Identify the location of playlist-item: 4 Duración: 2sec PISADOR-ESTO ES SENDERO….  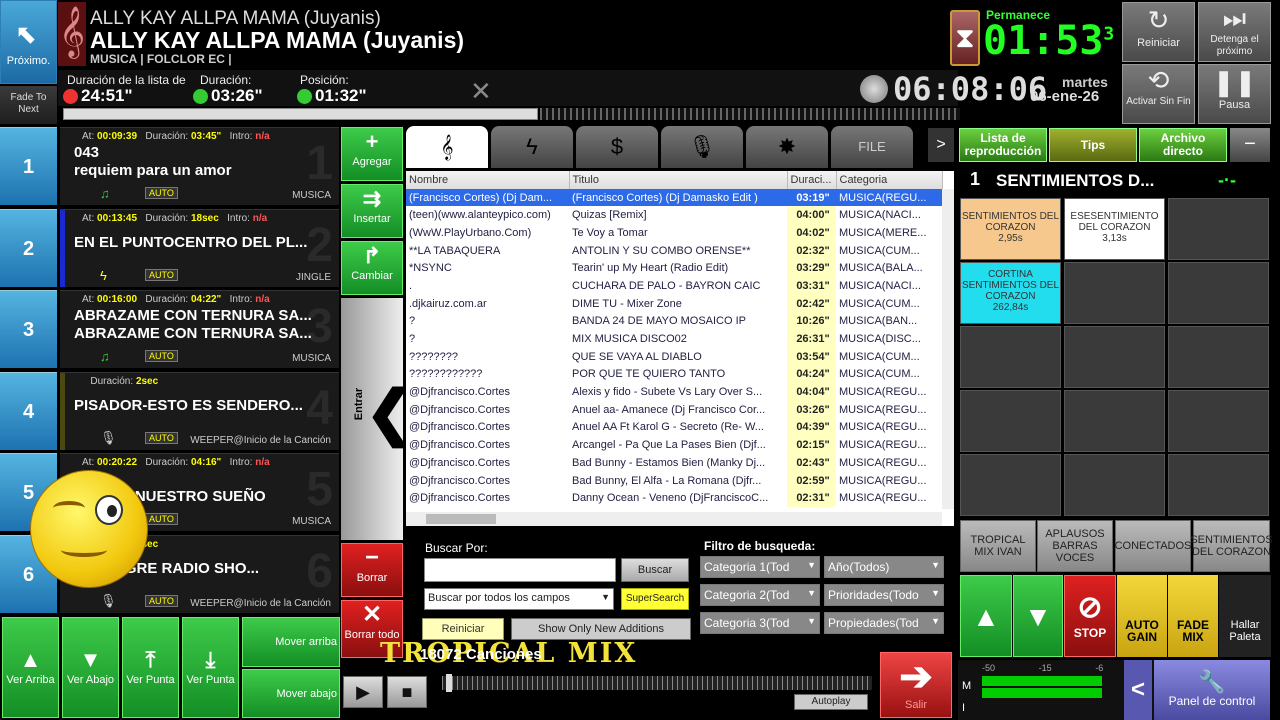
(199, 411).